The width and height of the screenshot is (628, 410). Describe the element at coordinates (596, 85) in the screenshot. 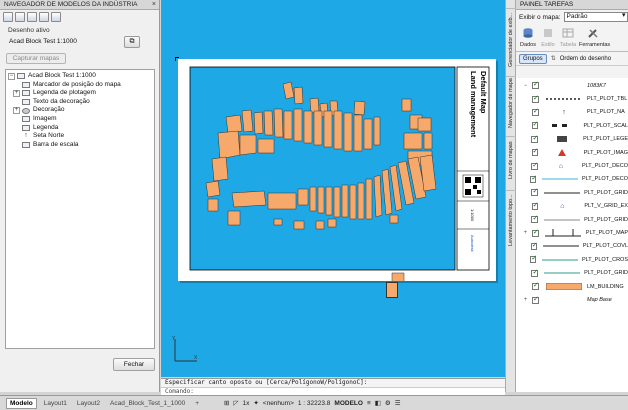

I see `layer-label: 1083K7` at that location.